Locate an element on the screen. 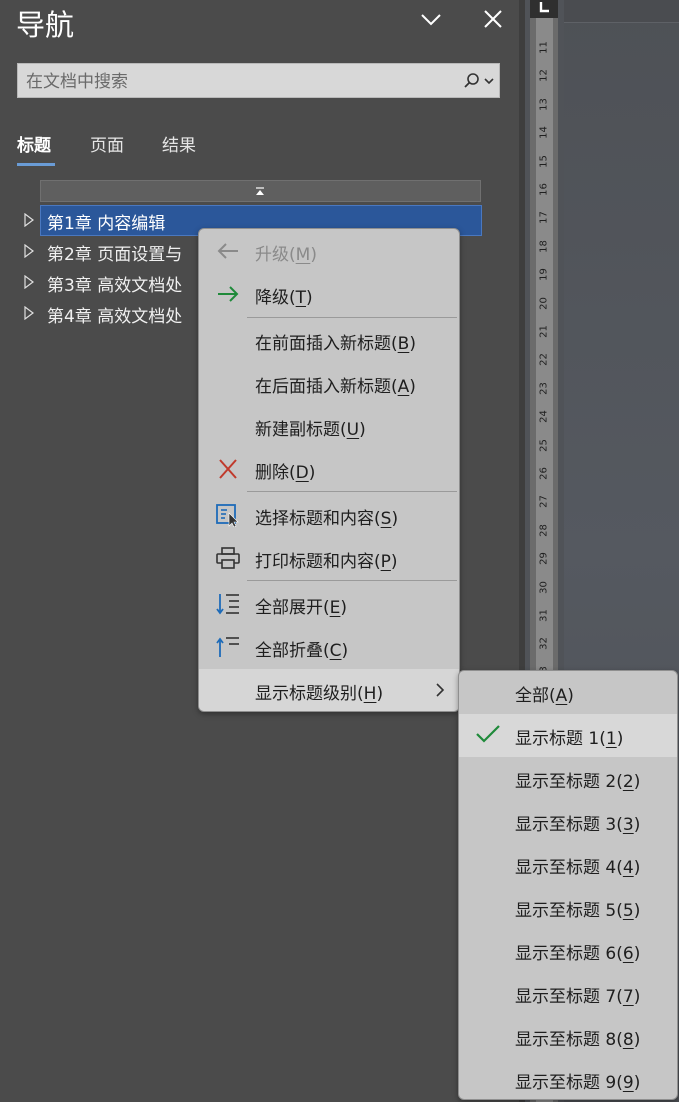 Image resolution: width=679 pixels, height=1102 pixels. ruler-tab-selector is located at coordinates (544, 9).